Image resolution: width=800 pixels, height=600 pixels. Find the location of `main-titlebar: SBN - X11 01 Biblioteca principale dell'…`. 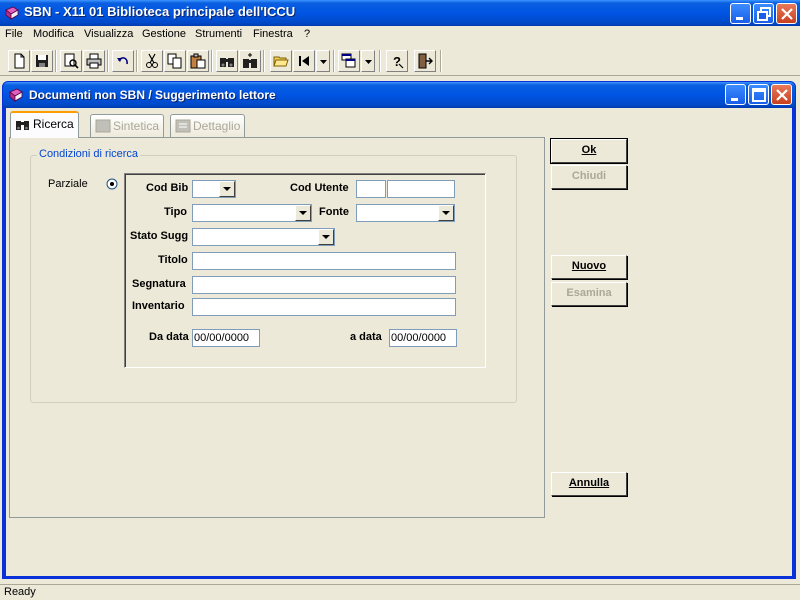

main-titlebar: SBN - X11 01 Biblioteca principale dell'… is located at coordinates (400, 13).